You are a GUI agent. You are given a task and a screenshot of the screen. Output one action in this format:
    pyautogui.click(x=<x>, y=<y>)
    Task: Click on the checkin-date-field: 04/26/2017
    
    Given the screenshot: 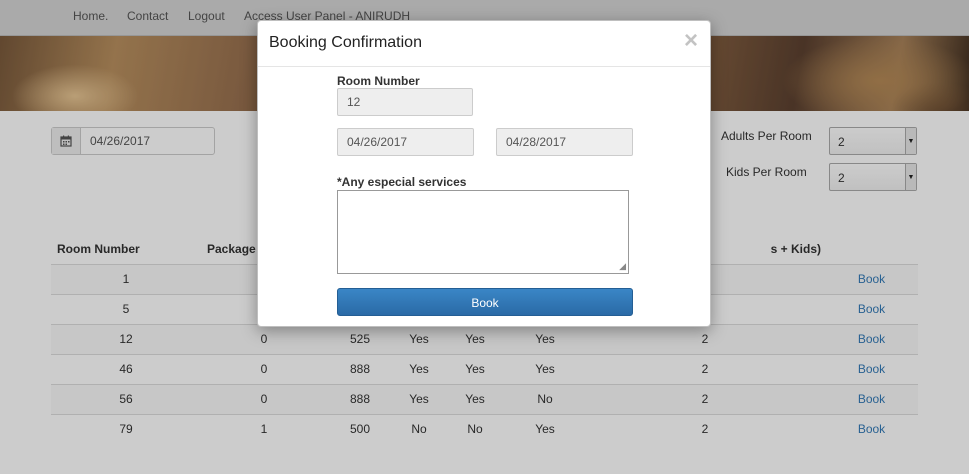 What is the action you would take?
    pyautogui.click(x=405, y=142)
    